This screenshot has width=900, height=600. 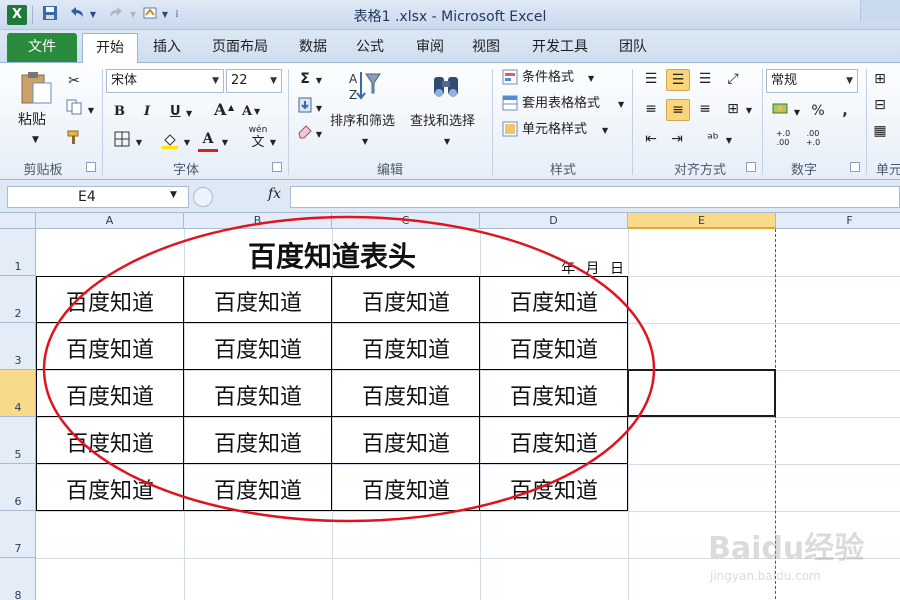 I want to click on insert-cells-icon: ⊞, so click(x=880, y=79).